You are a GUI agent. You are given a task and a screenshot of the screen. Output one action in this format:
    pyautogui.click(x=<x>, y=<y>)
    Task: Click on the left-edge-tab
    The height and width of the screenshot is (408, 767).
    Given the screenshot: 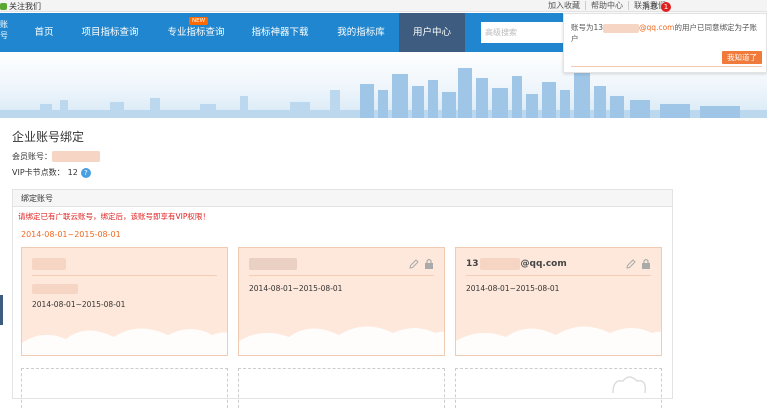 What is the action you would take?
    pyautogui.click(x=1, y=310)
    